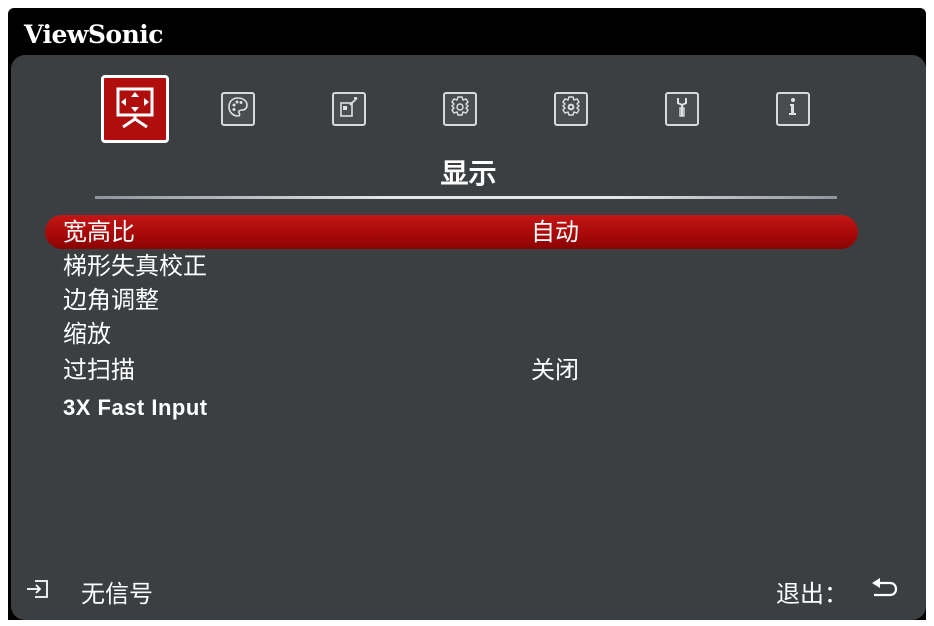 The image size is (934, 626). Describe the element at coordinates (468, 173) in the screenshot. I see `section-title: 显示` at that location.